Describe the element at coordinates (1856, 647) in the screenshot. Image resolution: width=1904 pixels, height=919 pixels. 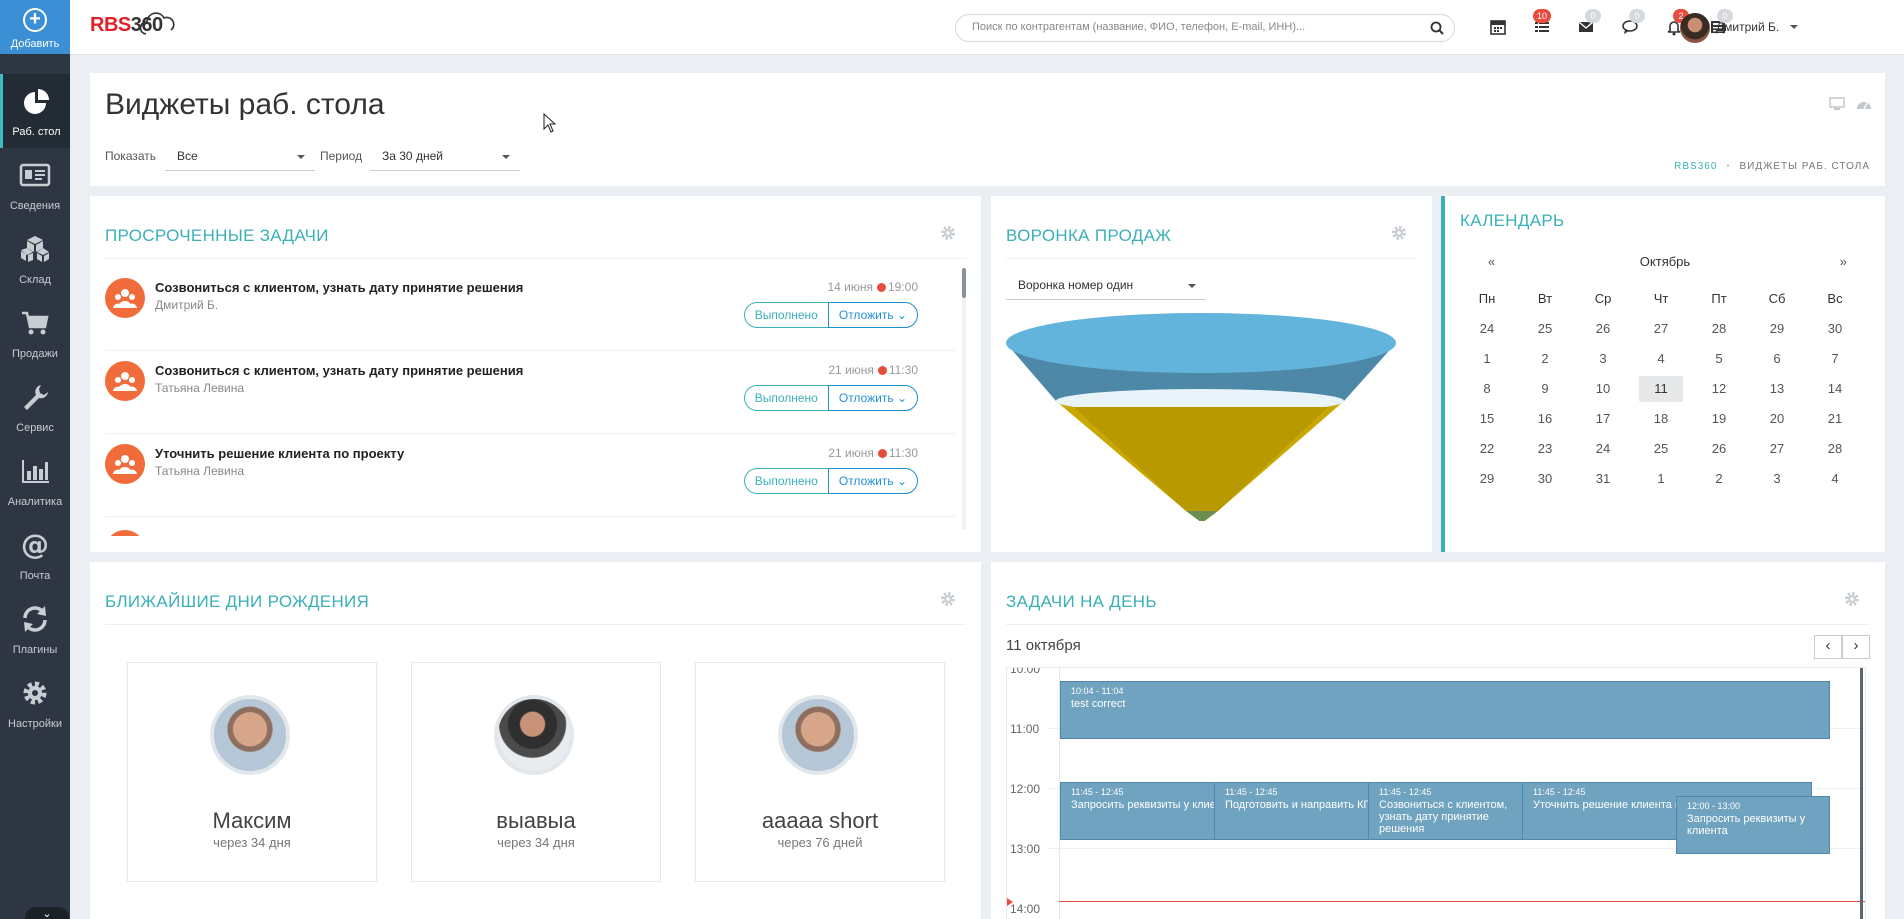
I see `schedule-next-button: ›` at that location.